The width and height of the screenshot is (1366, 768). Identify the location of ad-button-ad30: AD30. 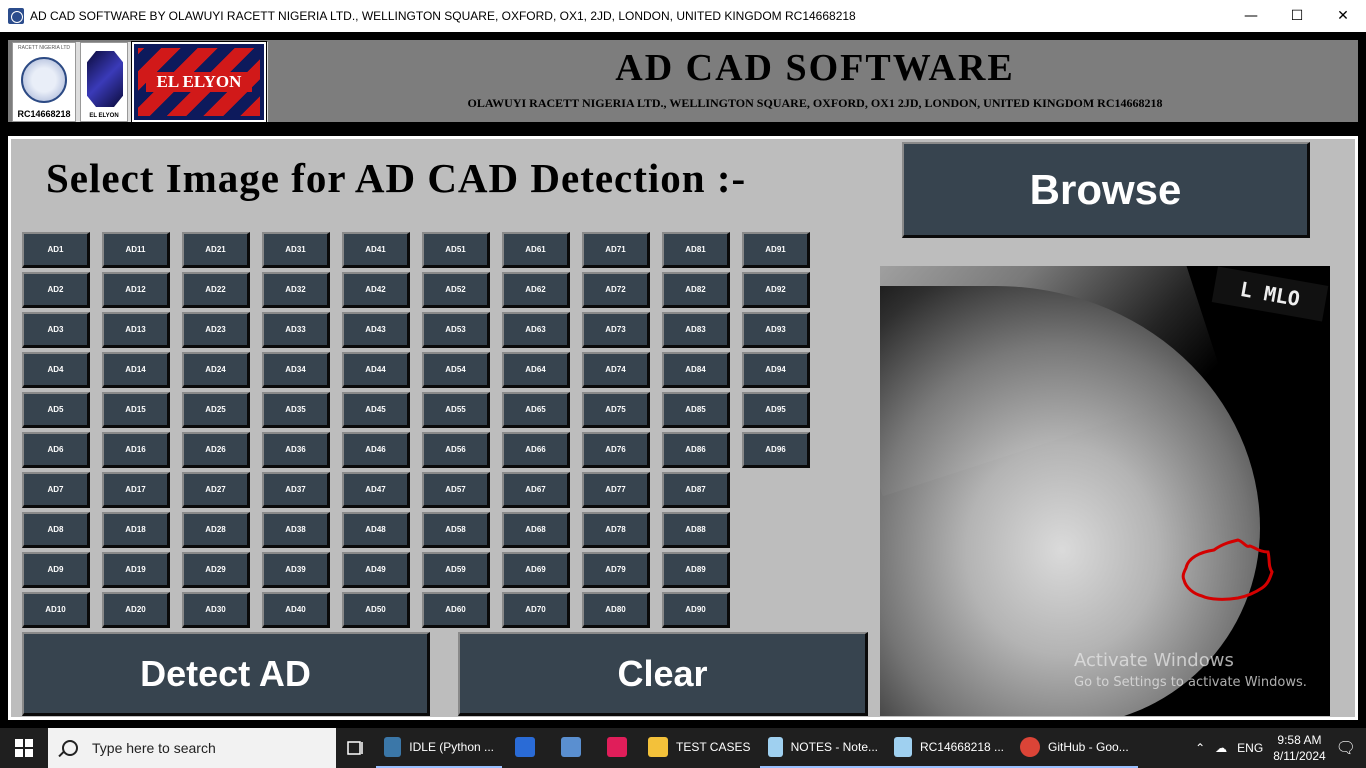
(216, 610).